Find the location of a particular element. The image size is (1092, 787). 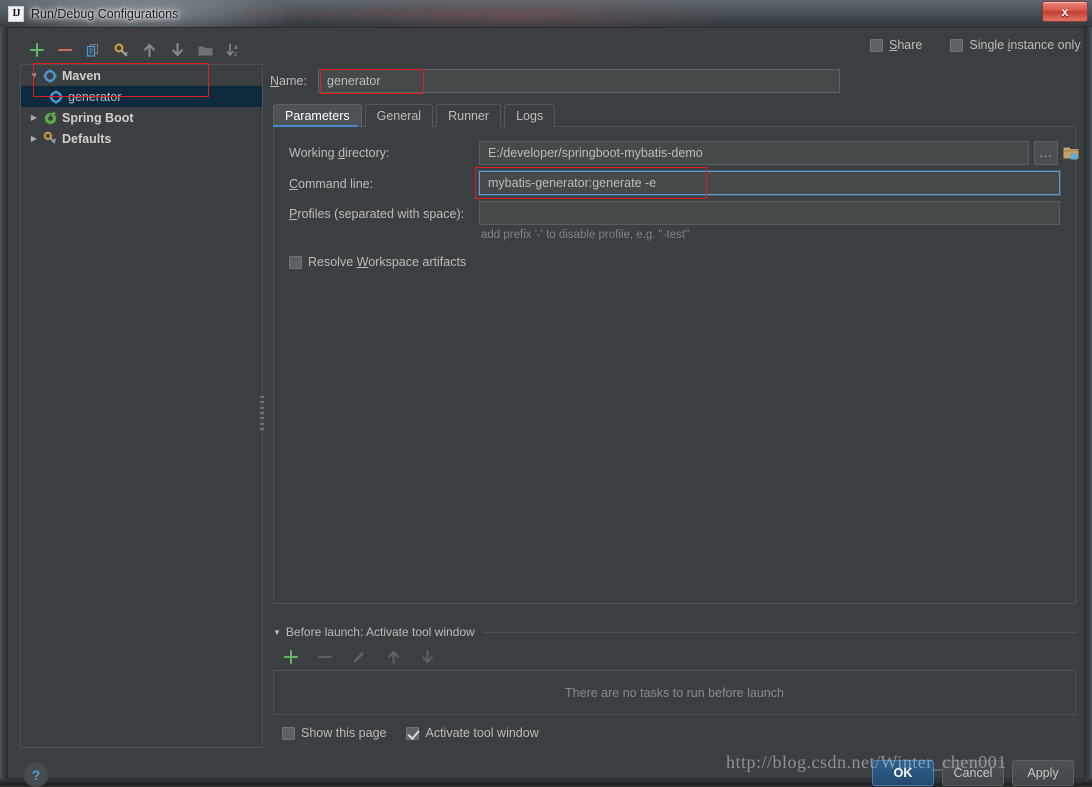

window-left-edge is located at coordinates (3, 403).